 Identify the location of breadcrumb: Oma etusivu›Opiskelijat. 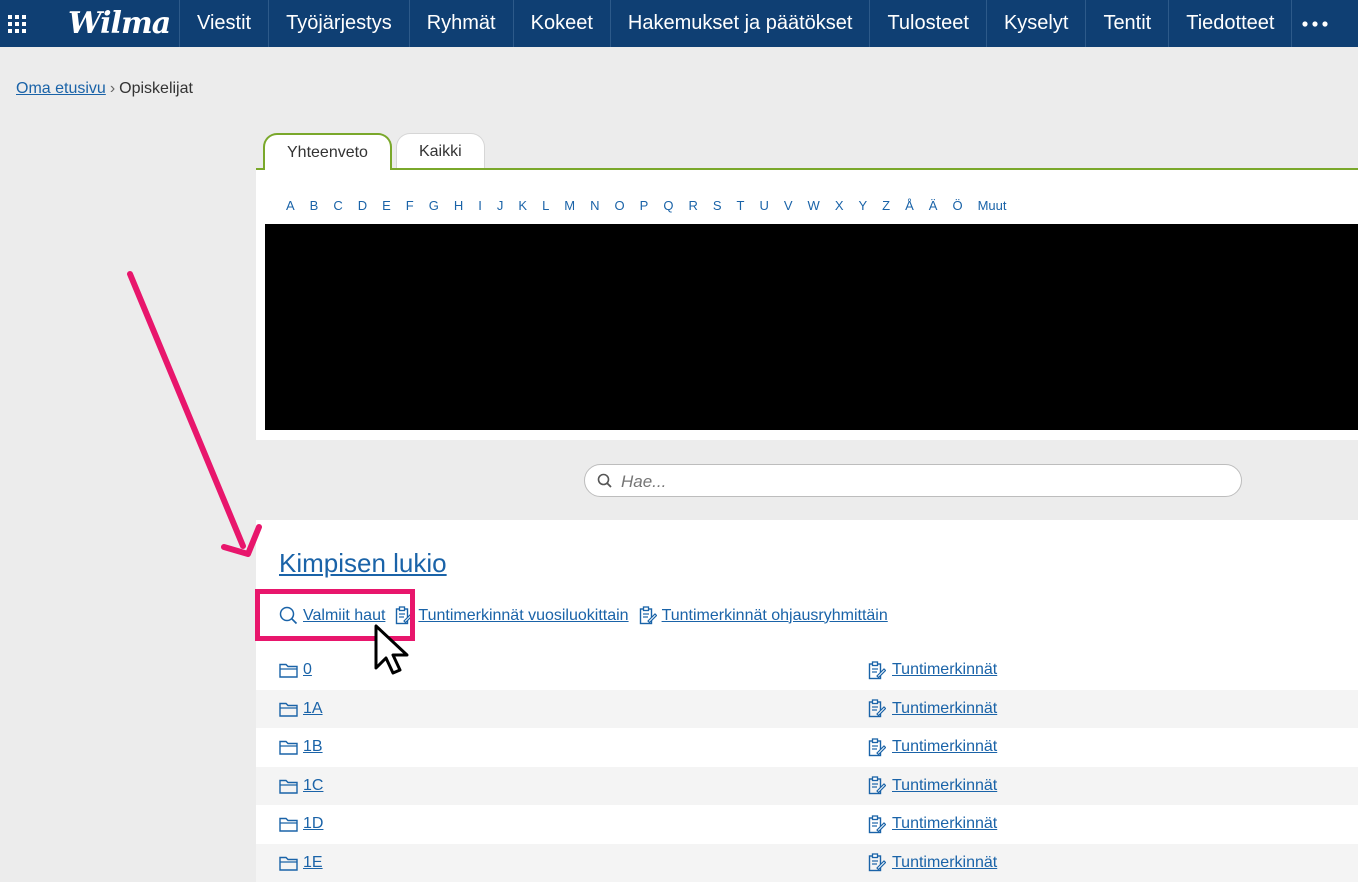
(104, 89).